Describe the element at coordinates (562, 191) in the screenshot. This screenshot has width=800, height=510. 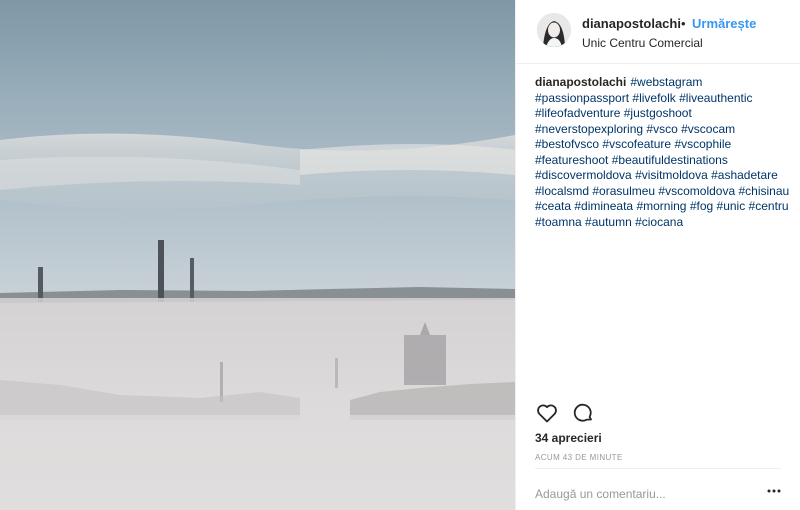
I see `hashtag-link: #localsmd` at that location.